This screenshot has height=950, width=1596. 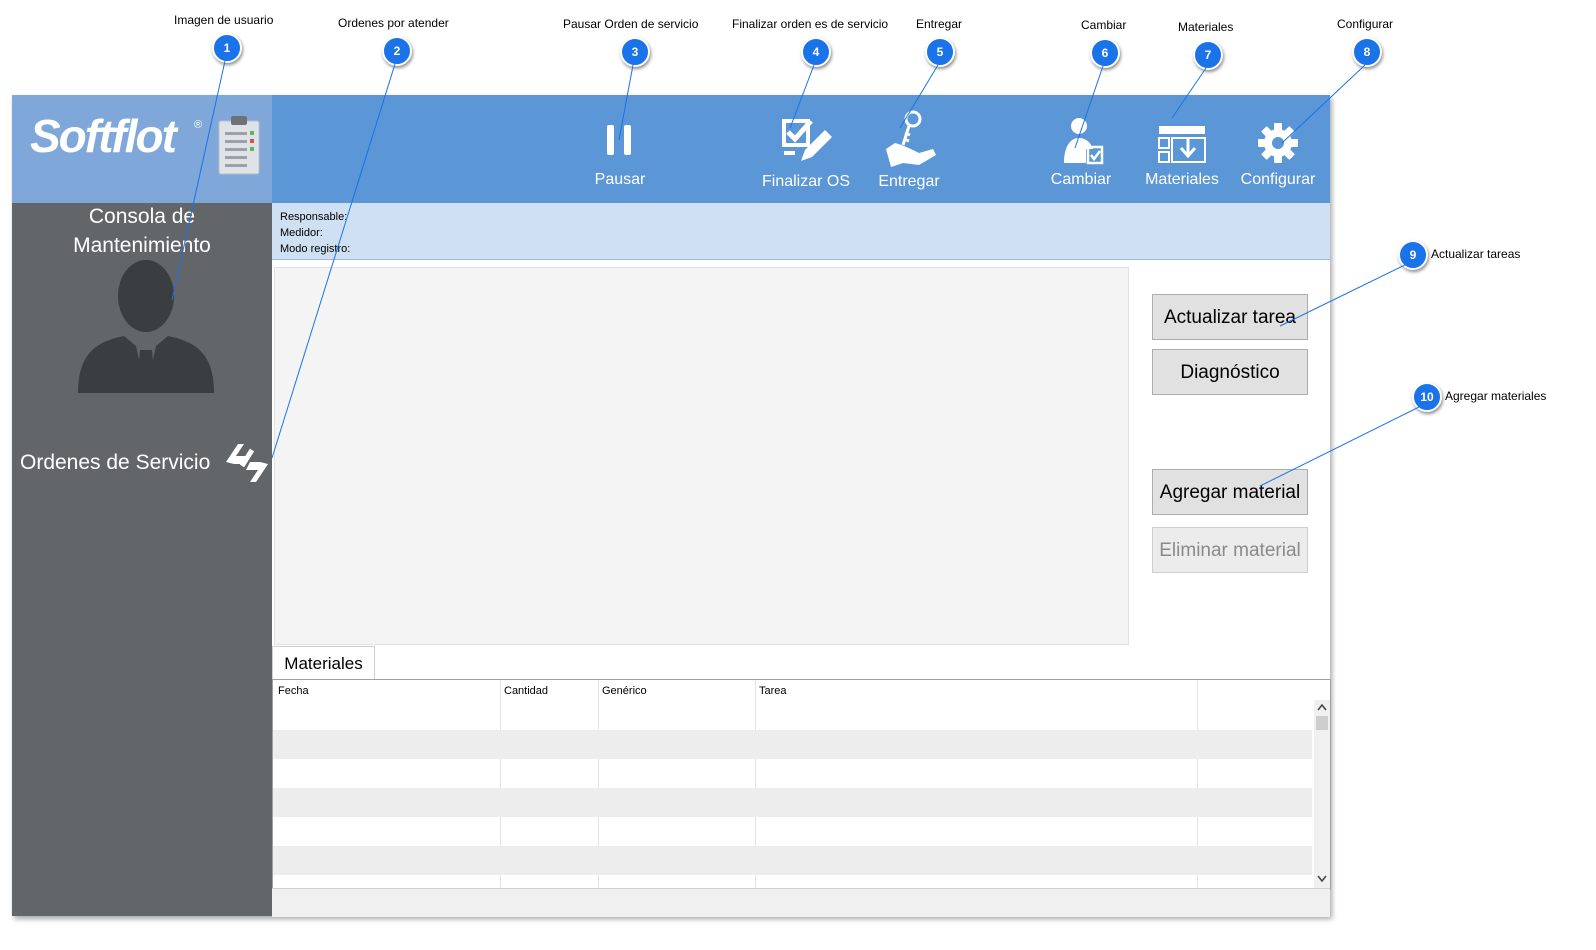 I want to click on hand-keys-icon, so click(x=911, y=138).